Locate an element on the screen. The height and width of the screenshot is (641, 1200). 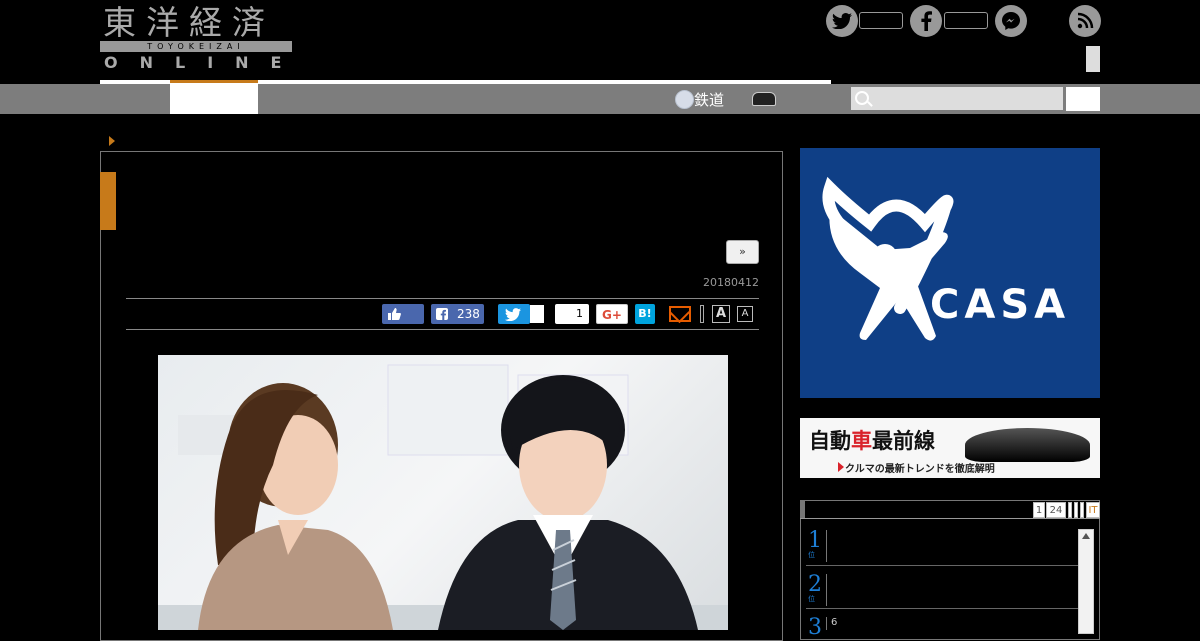
facebook-share-button: 238 is located at coordinates (457, 314).